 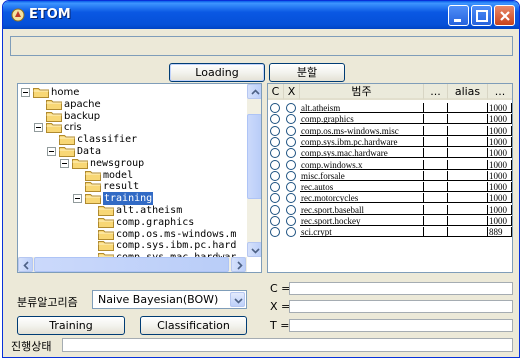 What do you see at coordinates (292, 92) in the screenshot?
I see `column-header: X` at bounding box center [292, 92].